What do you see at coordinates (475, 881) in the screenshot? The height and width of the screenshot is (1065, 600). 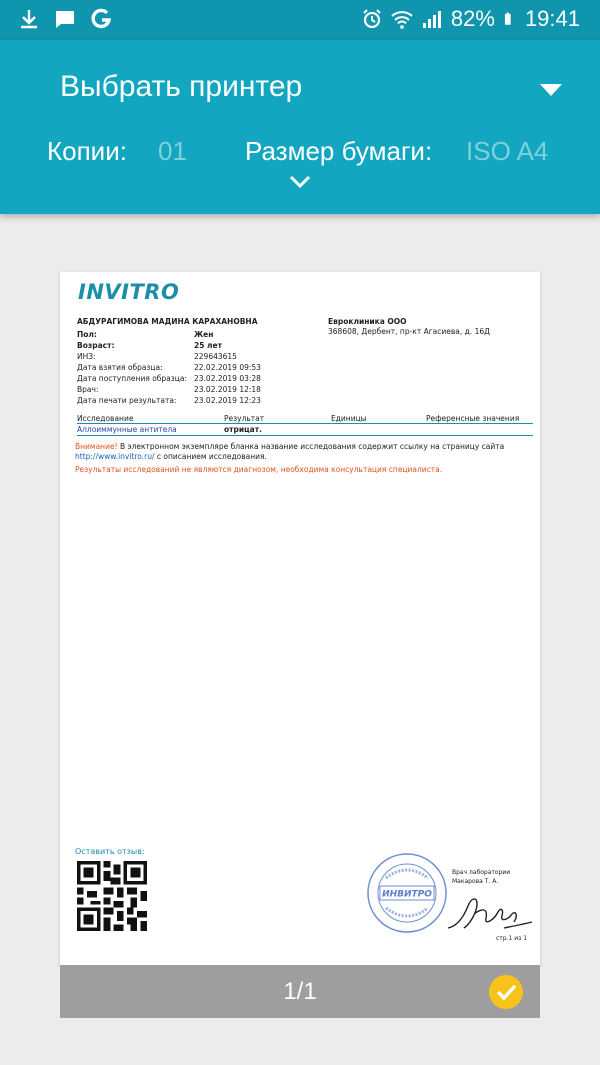 I see `doctor-name: Макарова Т. А.` at bounding box center [475, 881].